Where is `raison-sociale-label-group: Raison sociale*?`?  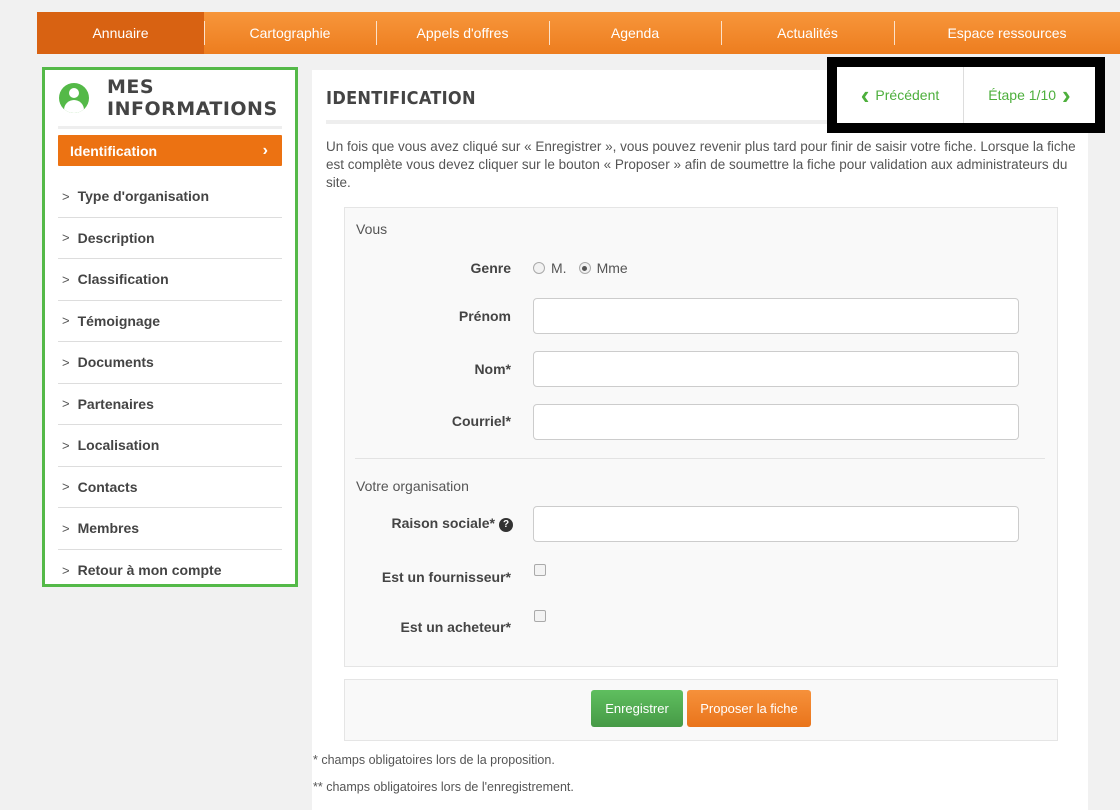 raison-sociale-label-group: Raison sociale*? is located at coordinates (452, 523).